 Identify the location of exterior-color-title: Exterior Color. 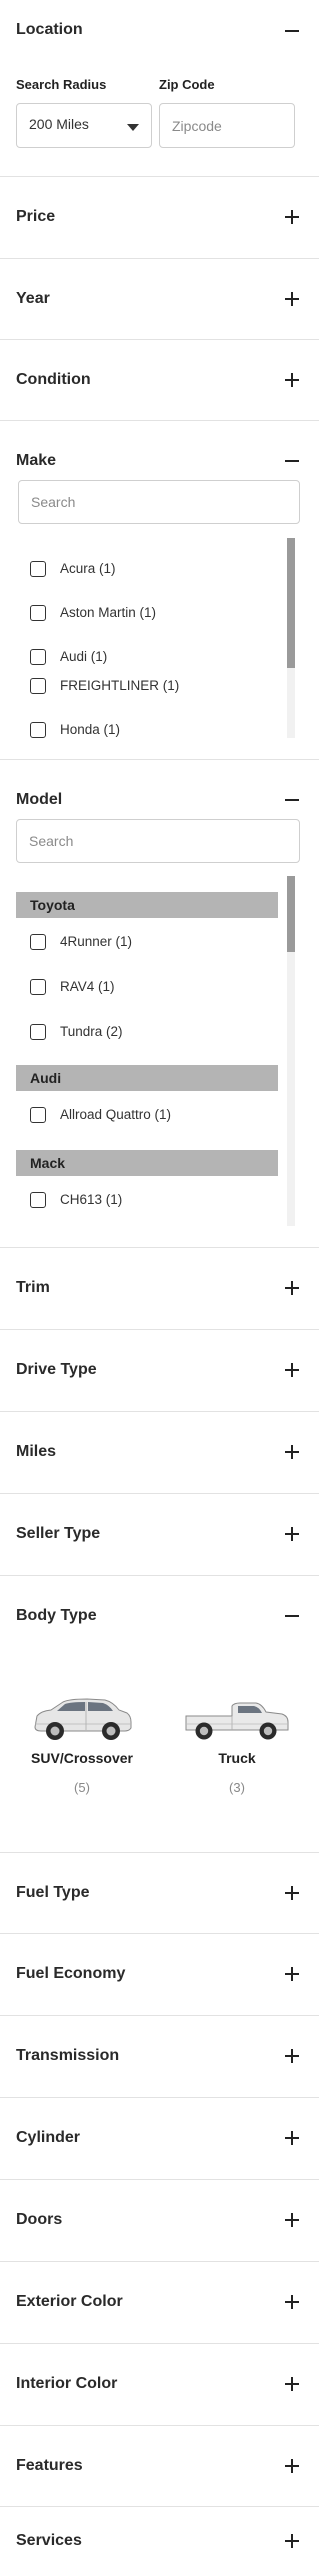
(69, 2301).